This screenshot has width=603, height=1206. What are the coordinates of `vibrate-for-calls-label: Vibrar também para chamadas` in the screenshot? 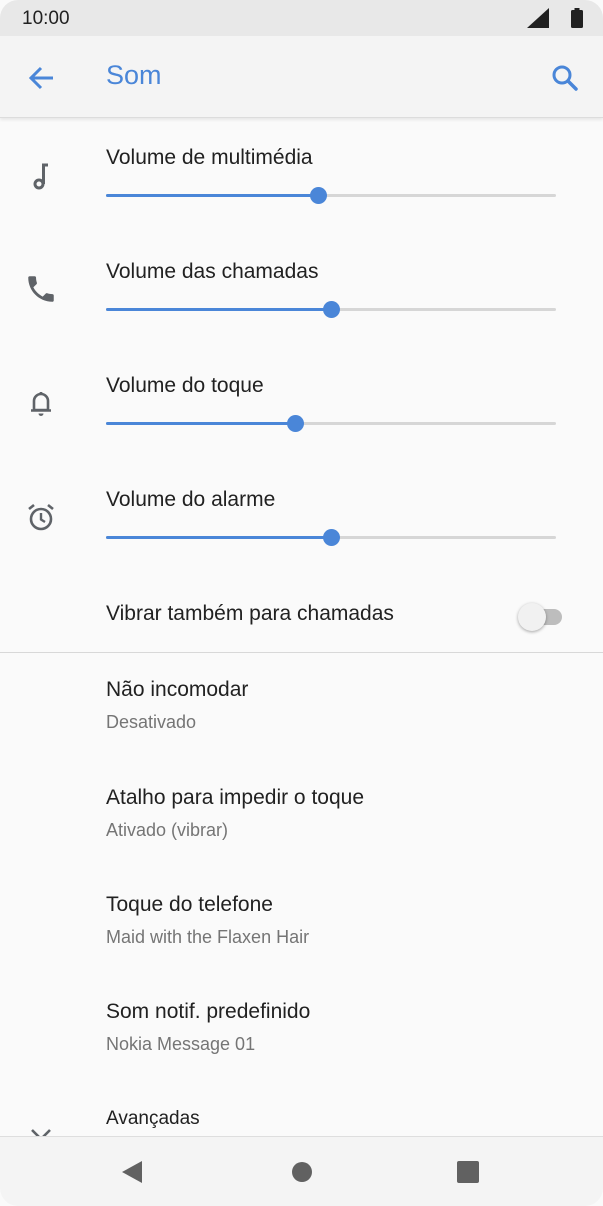 It's located at (250, 613).